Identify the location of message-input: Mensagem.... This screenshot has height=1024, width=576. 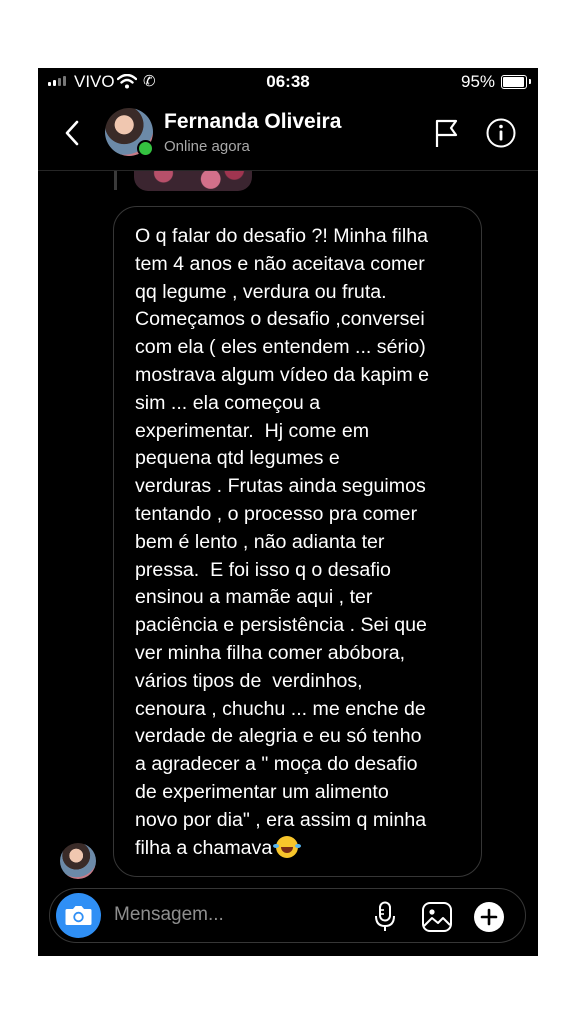
(169, 915).